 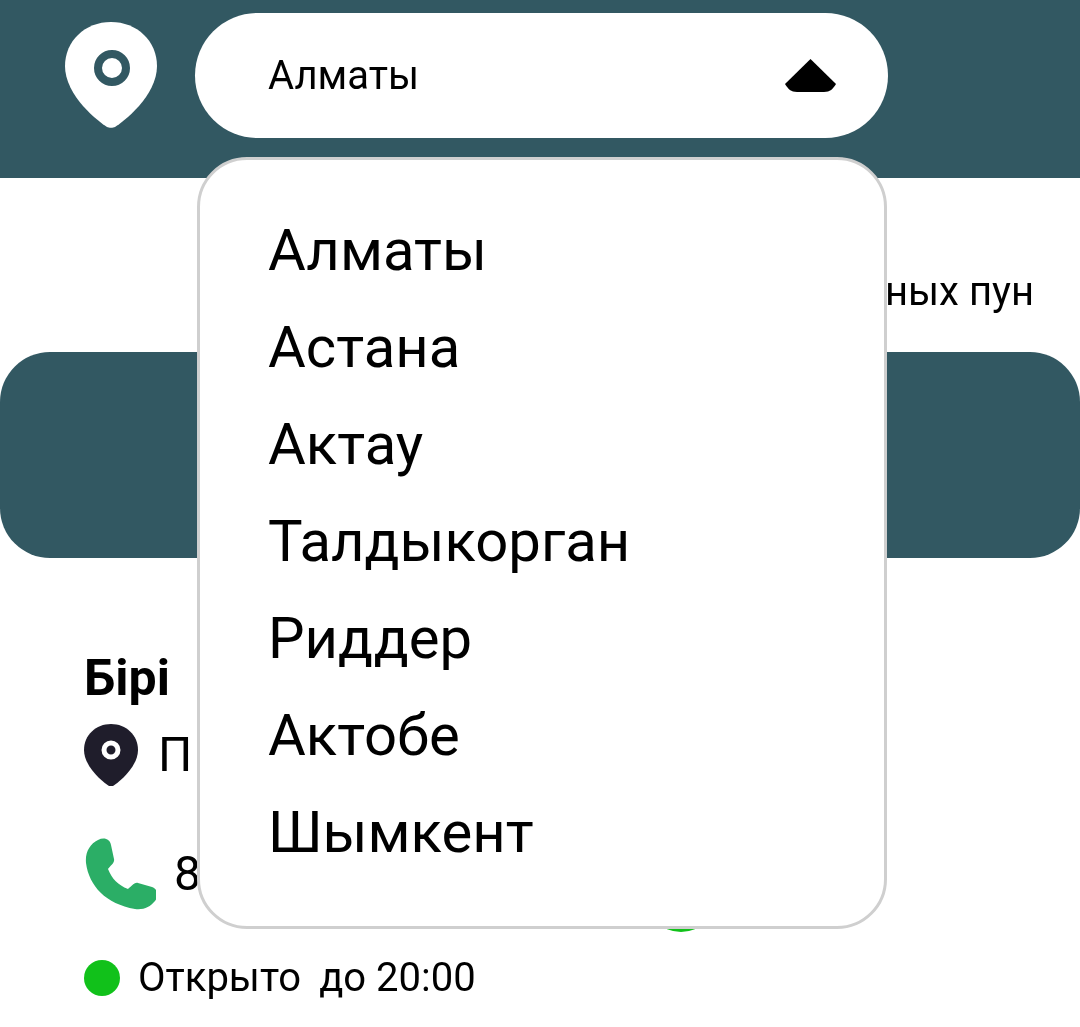 What do you see at coordinates (346, 444) in the screenshot?
I see `city-option: Актау` at bounding box center [346, 444].